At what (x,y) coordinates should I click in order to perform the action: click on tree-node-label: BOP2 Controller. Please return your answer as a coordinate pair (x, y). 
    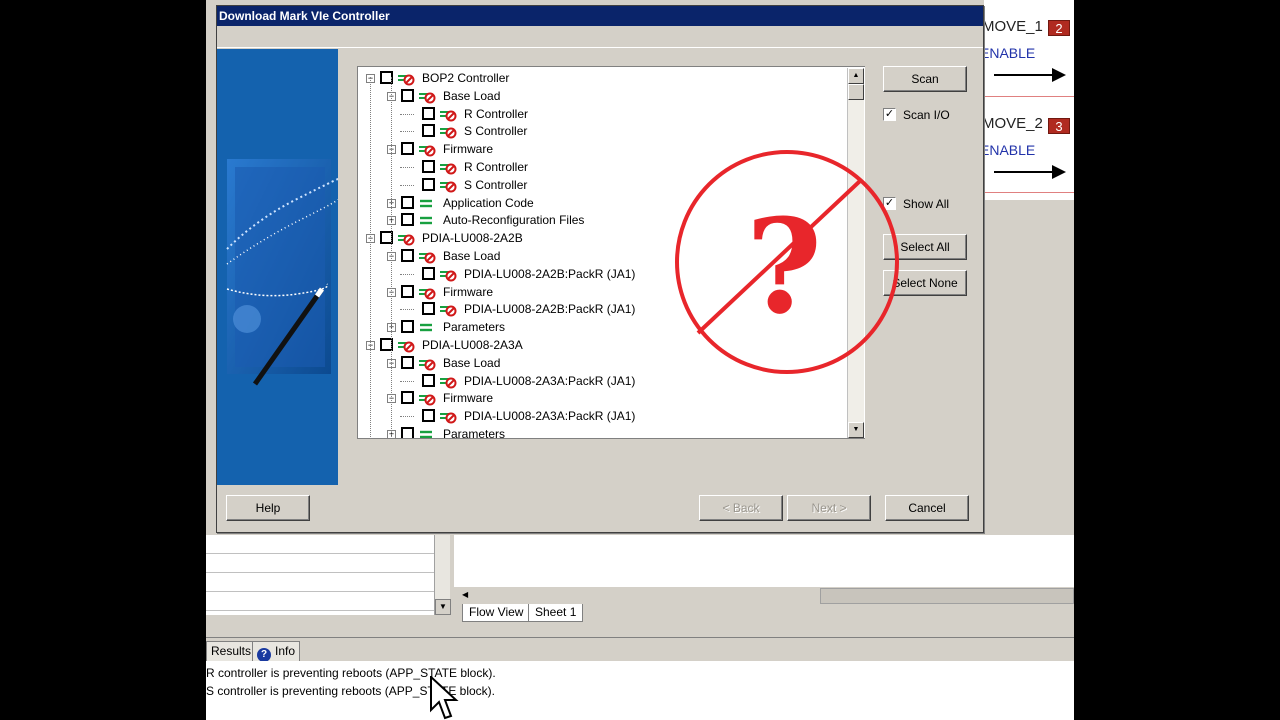
    Looking at the image, I should click on (466, 78).